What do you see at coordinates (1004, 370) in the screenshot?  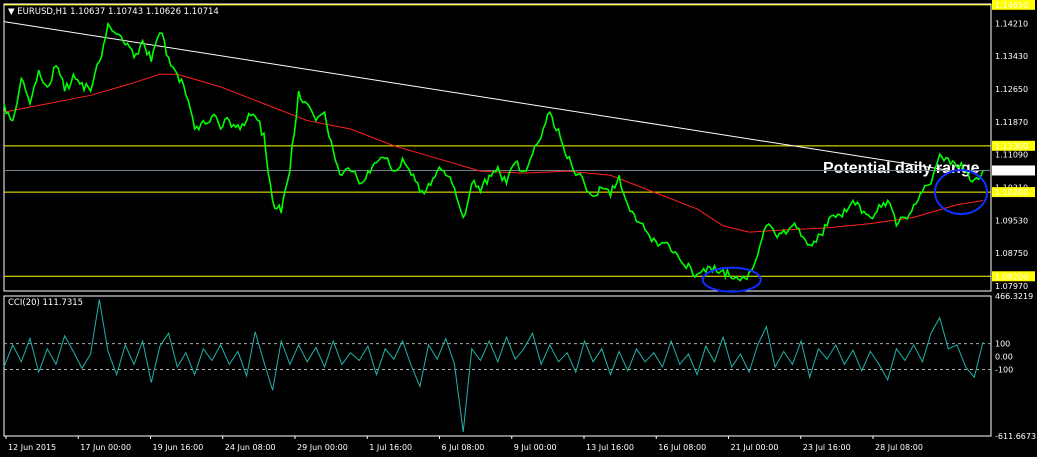 I see `cci-y-tick-label-3: -100` at bounding box center [1004, 370].